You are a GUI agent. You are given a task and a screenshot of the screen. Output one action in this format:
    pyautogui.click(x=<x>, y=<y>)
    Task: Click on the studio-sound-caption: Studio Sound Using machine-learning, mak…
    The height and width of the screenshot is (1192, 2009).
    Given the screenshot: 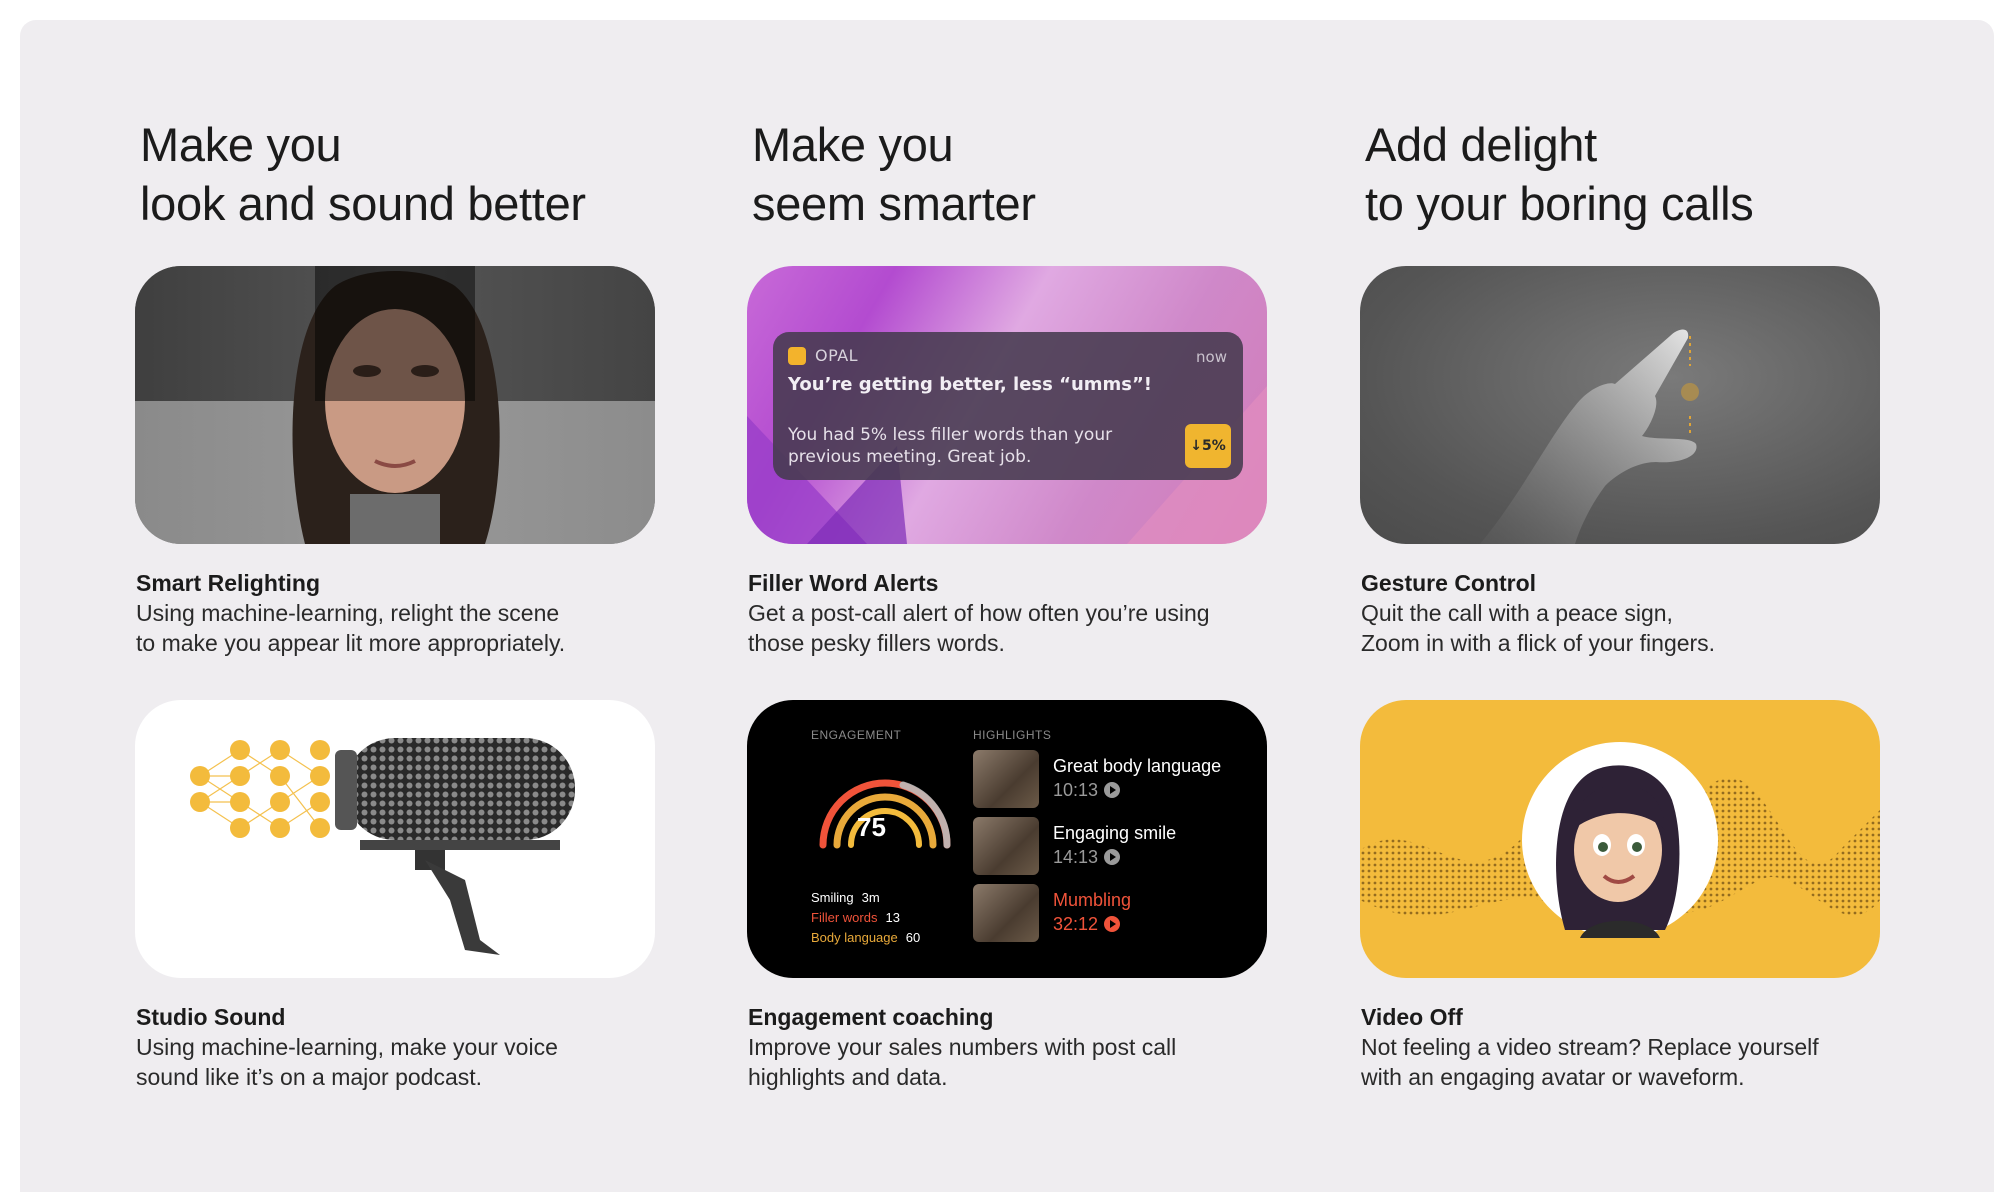 What is the action you would take?
    pyautogui.click(x=416, y=1047)
    